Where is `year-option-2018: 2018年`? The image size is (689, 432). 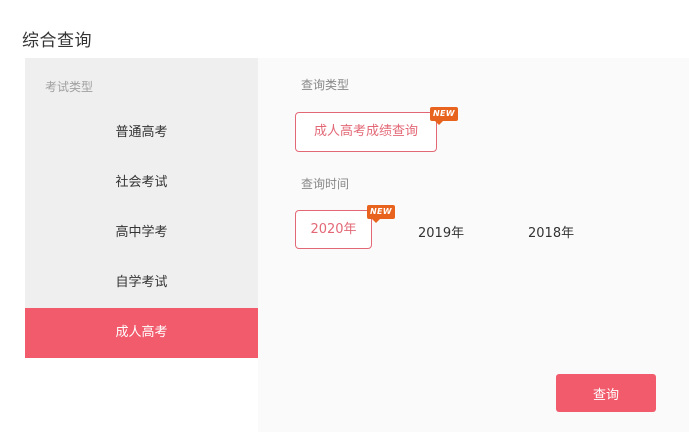
year-option-2018: 2018年 is located at coordinates (551, 231).